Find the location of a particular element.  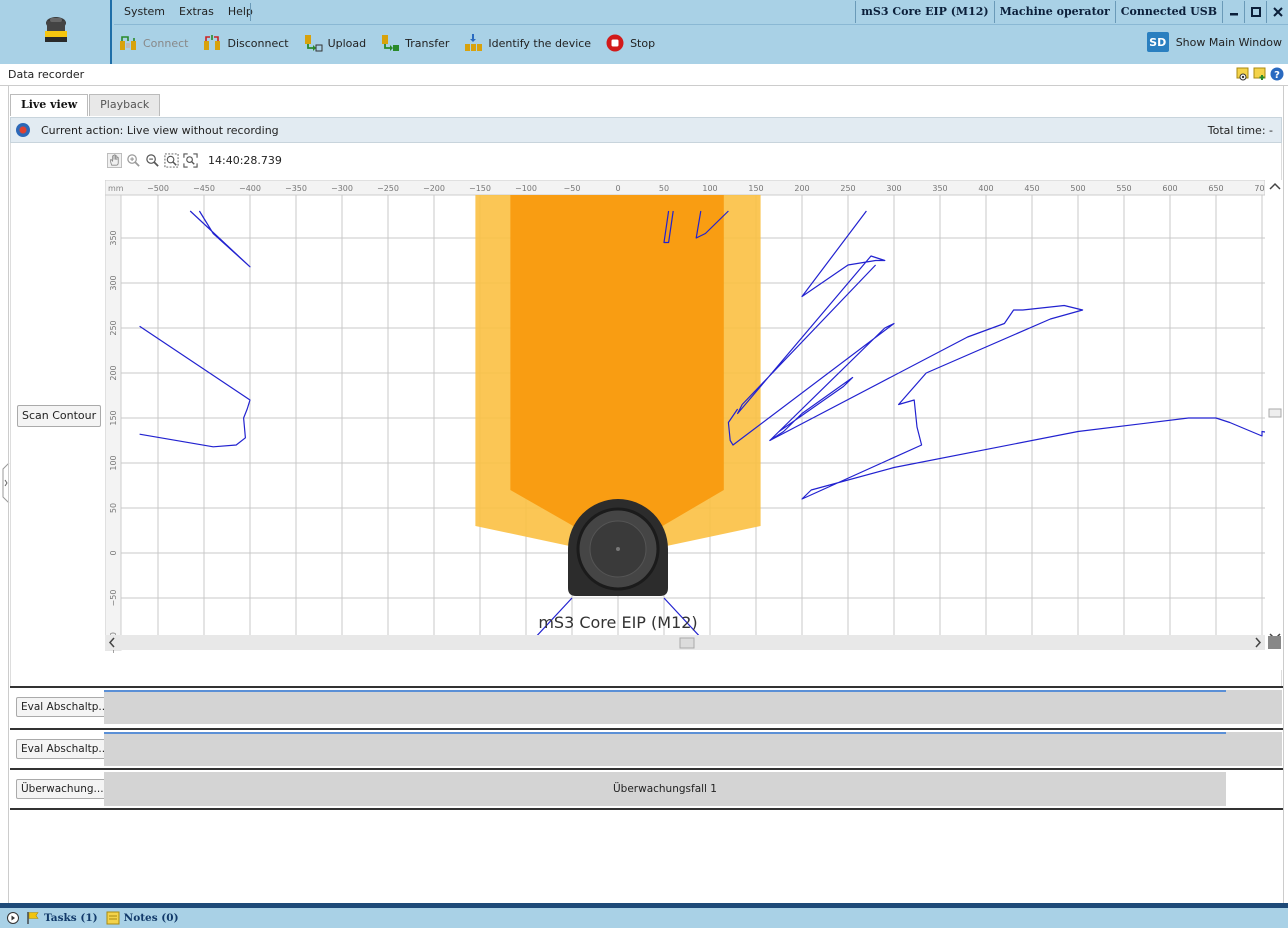

page-title: Data recorder is located at coordinates (46, 74).